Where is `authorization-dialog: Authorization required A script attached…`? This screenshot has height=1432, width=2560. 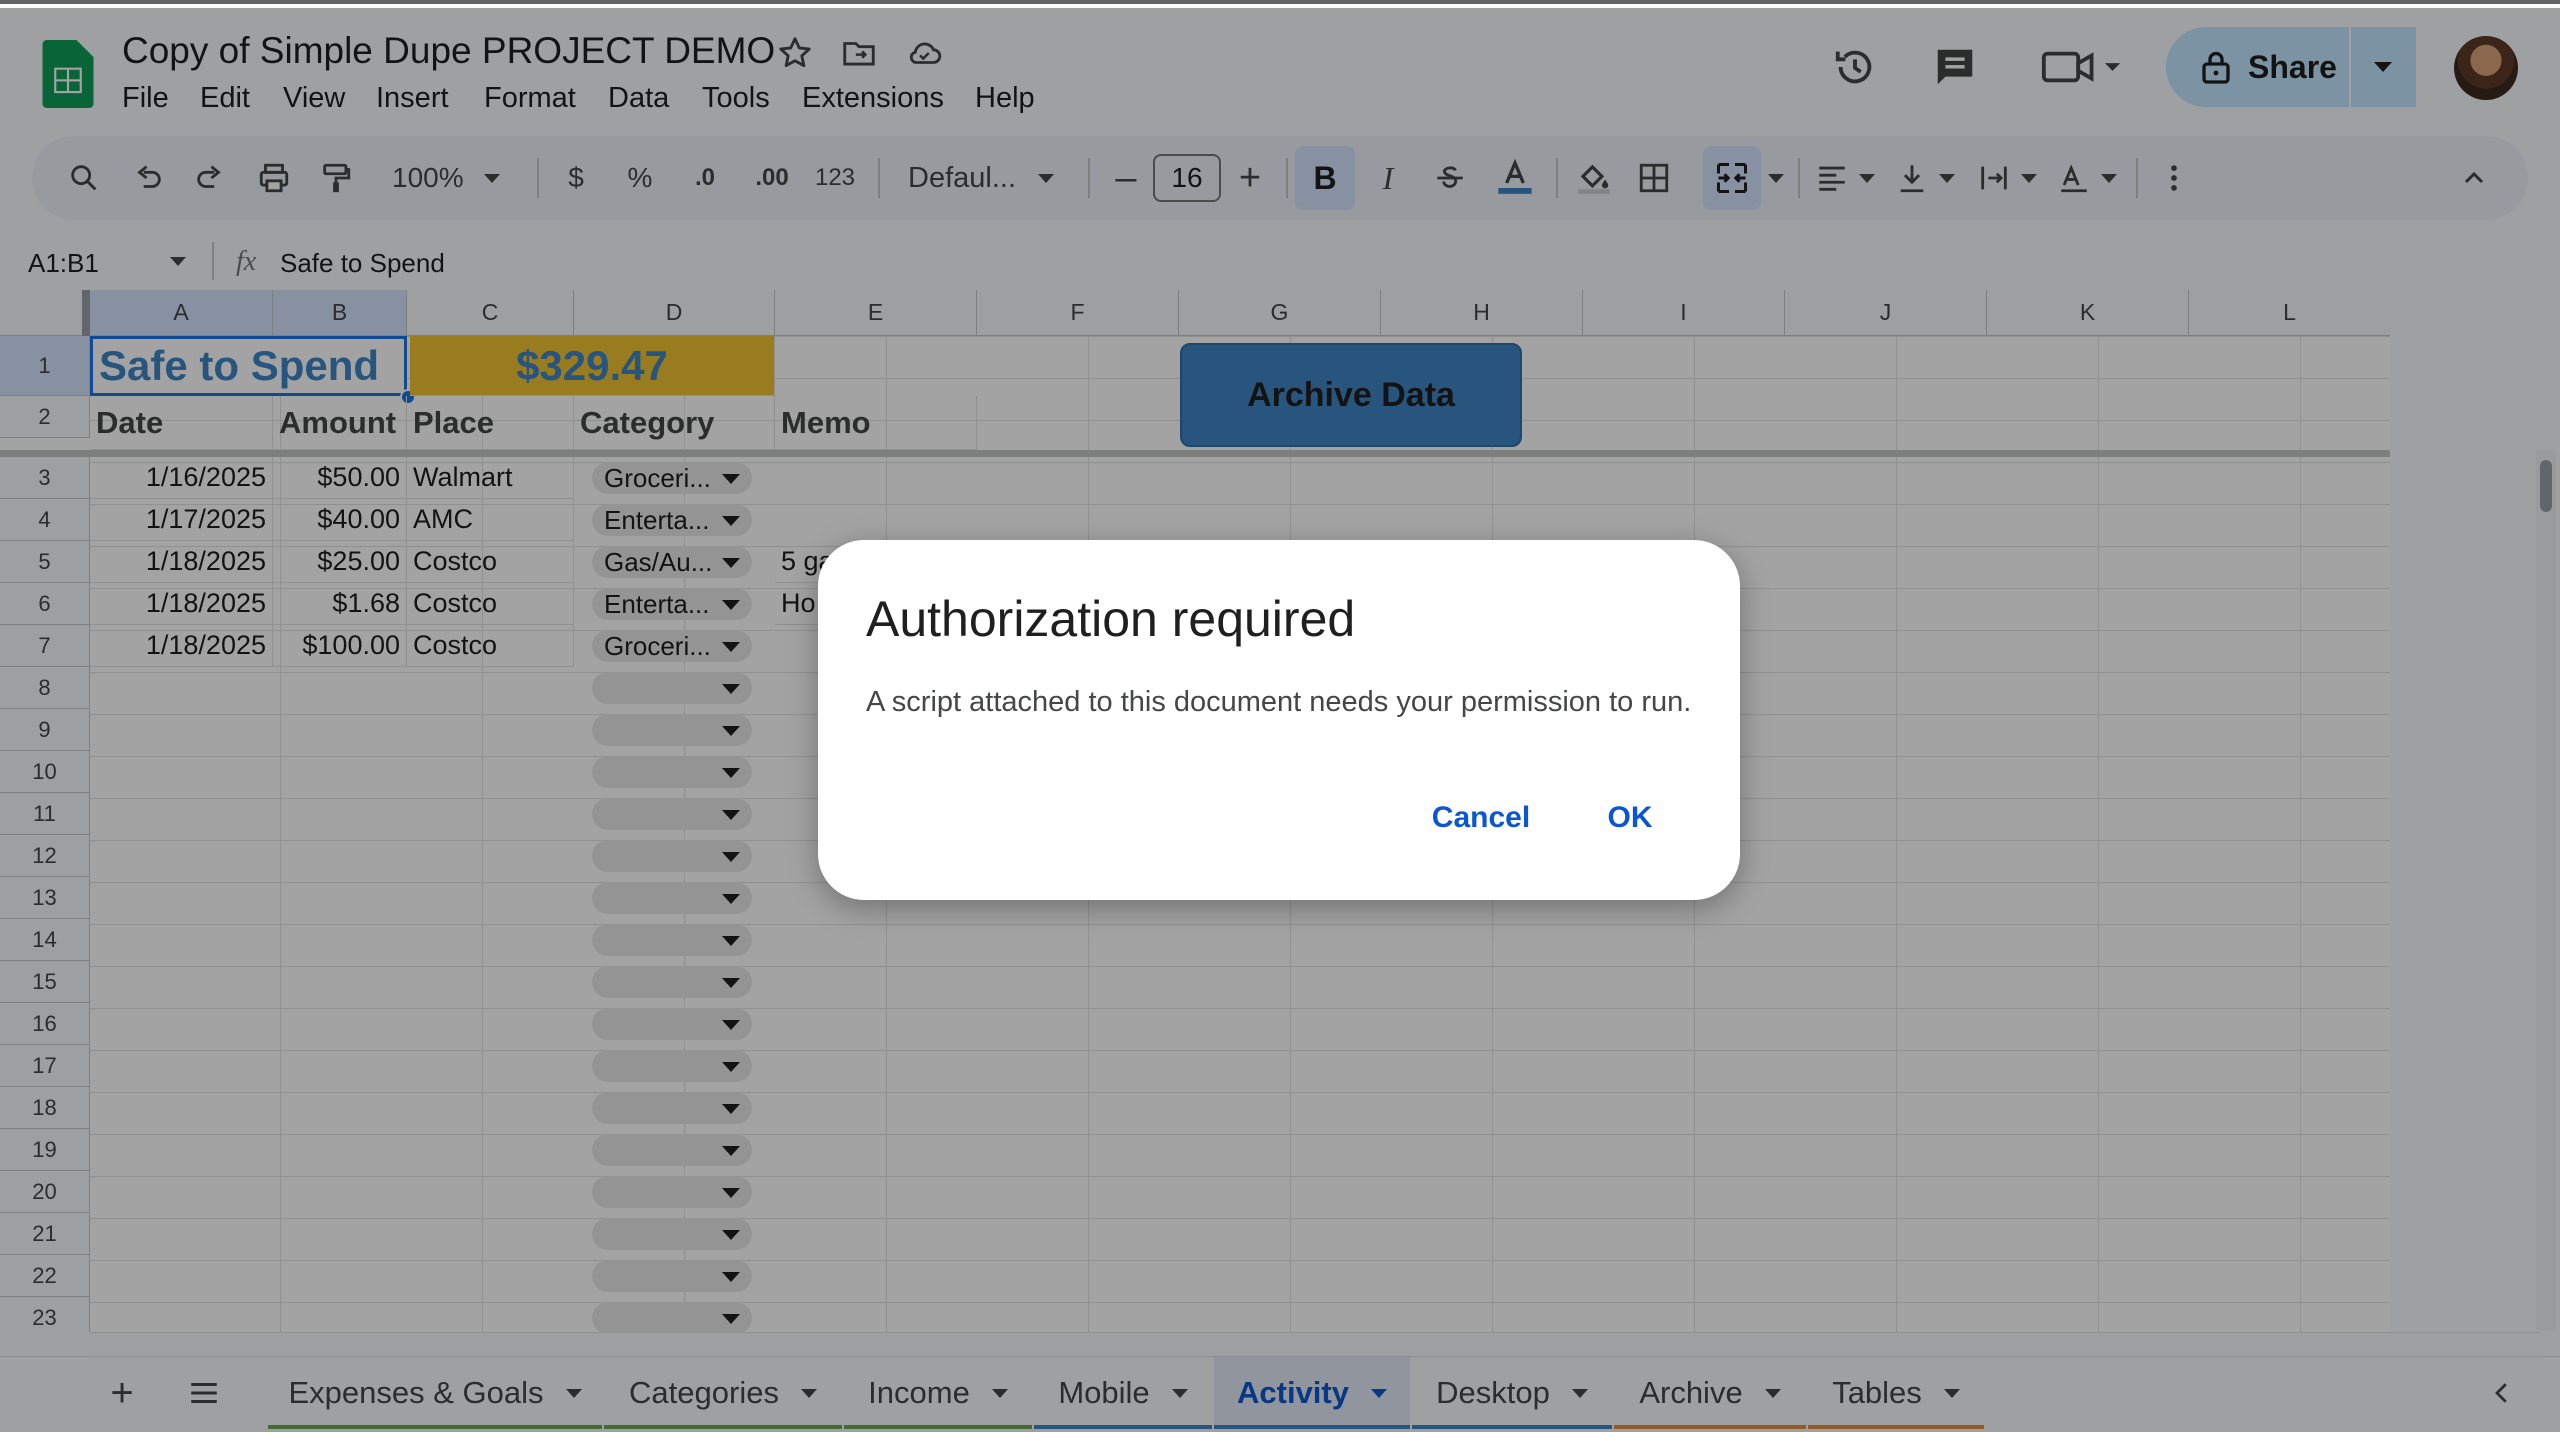 authorization-dialog: Authorization required A script attached… is located at coordinates (1279, 720).